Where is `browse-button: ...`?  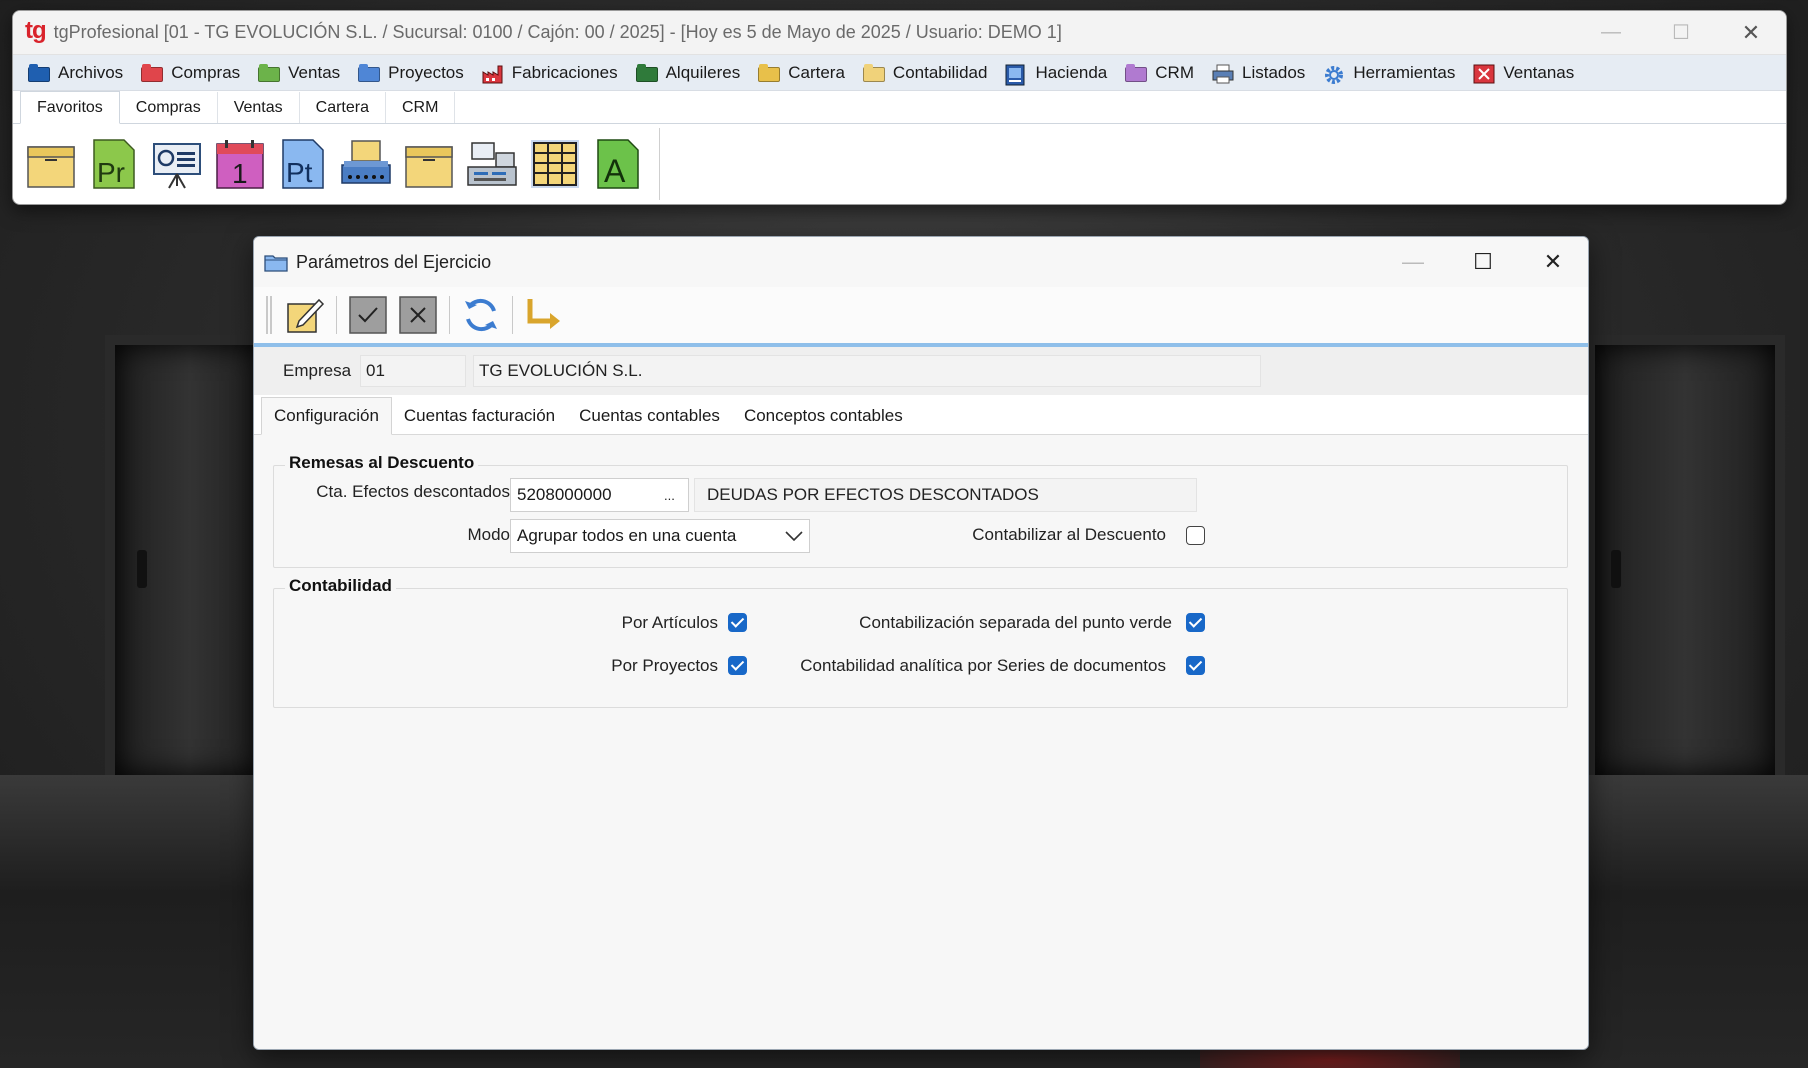
browse-button: ... is located at coordinates (676, 495).